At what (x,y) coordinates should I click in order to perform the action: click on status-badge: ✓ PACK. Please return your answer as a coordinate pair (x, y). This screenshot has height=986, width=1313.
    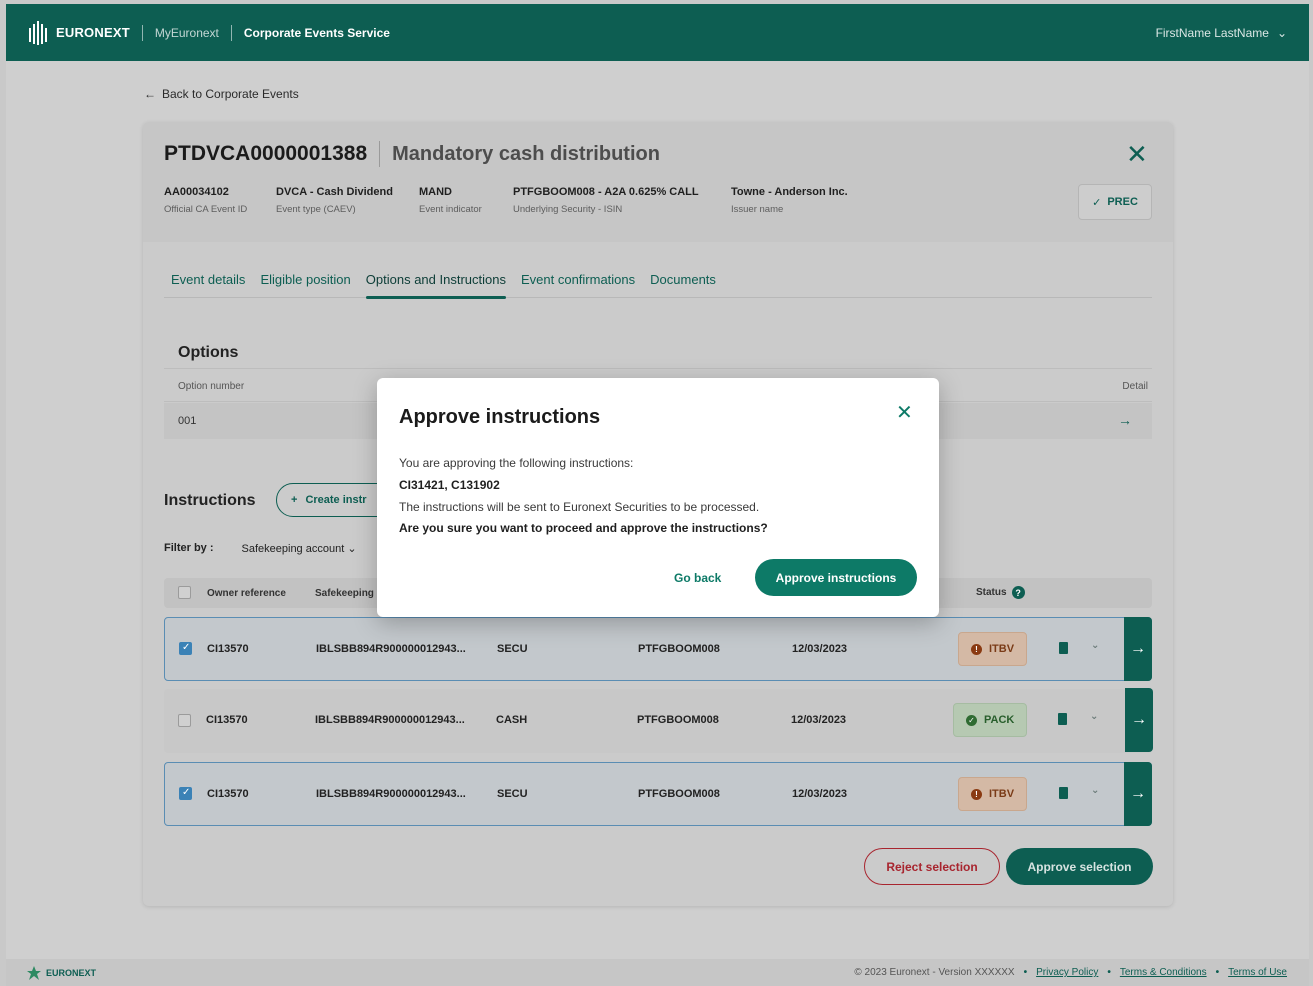
    Looking at the image, I should click on (990, 720).